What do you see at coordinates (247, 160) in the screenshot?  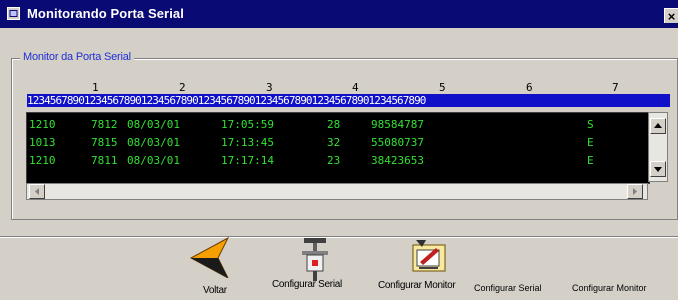 I see `record-time: 17:17:14` at bounding box center [247, 160].